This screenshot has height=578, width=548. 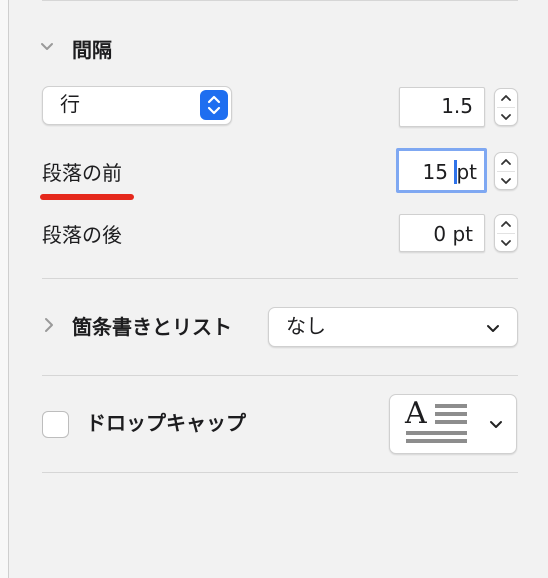 What do you see at coordinates (49, 327) in the screenshot?
I see `chevron-right-icon` at bounding box center [49, 327].